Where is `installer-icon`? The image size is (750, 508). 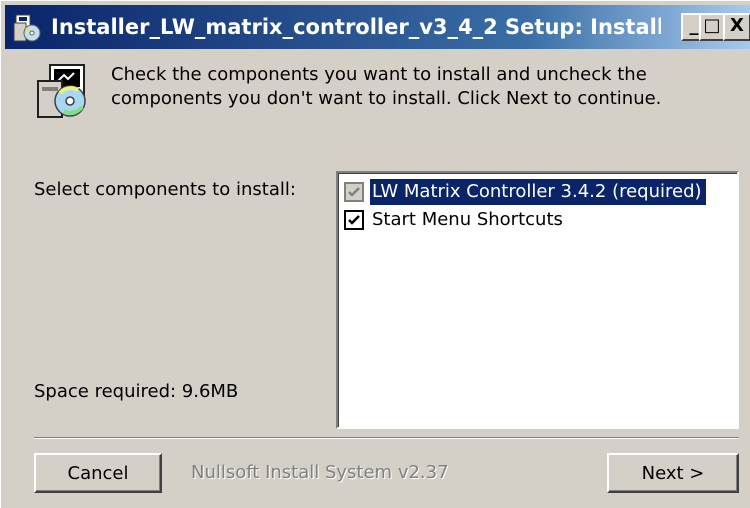
installer-icon is located at coordinates (28, 28).